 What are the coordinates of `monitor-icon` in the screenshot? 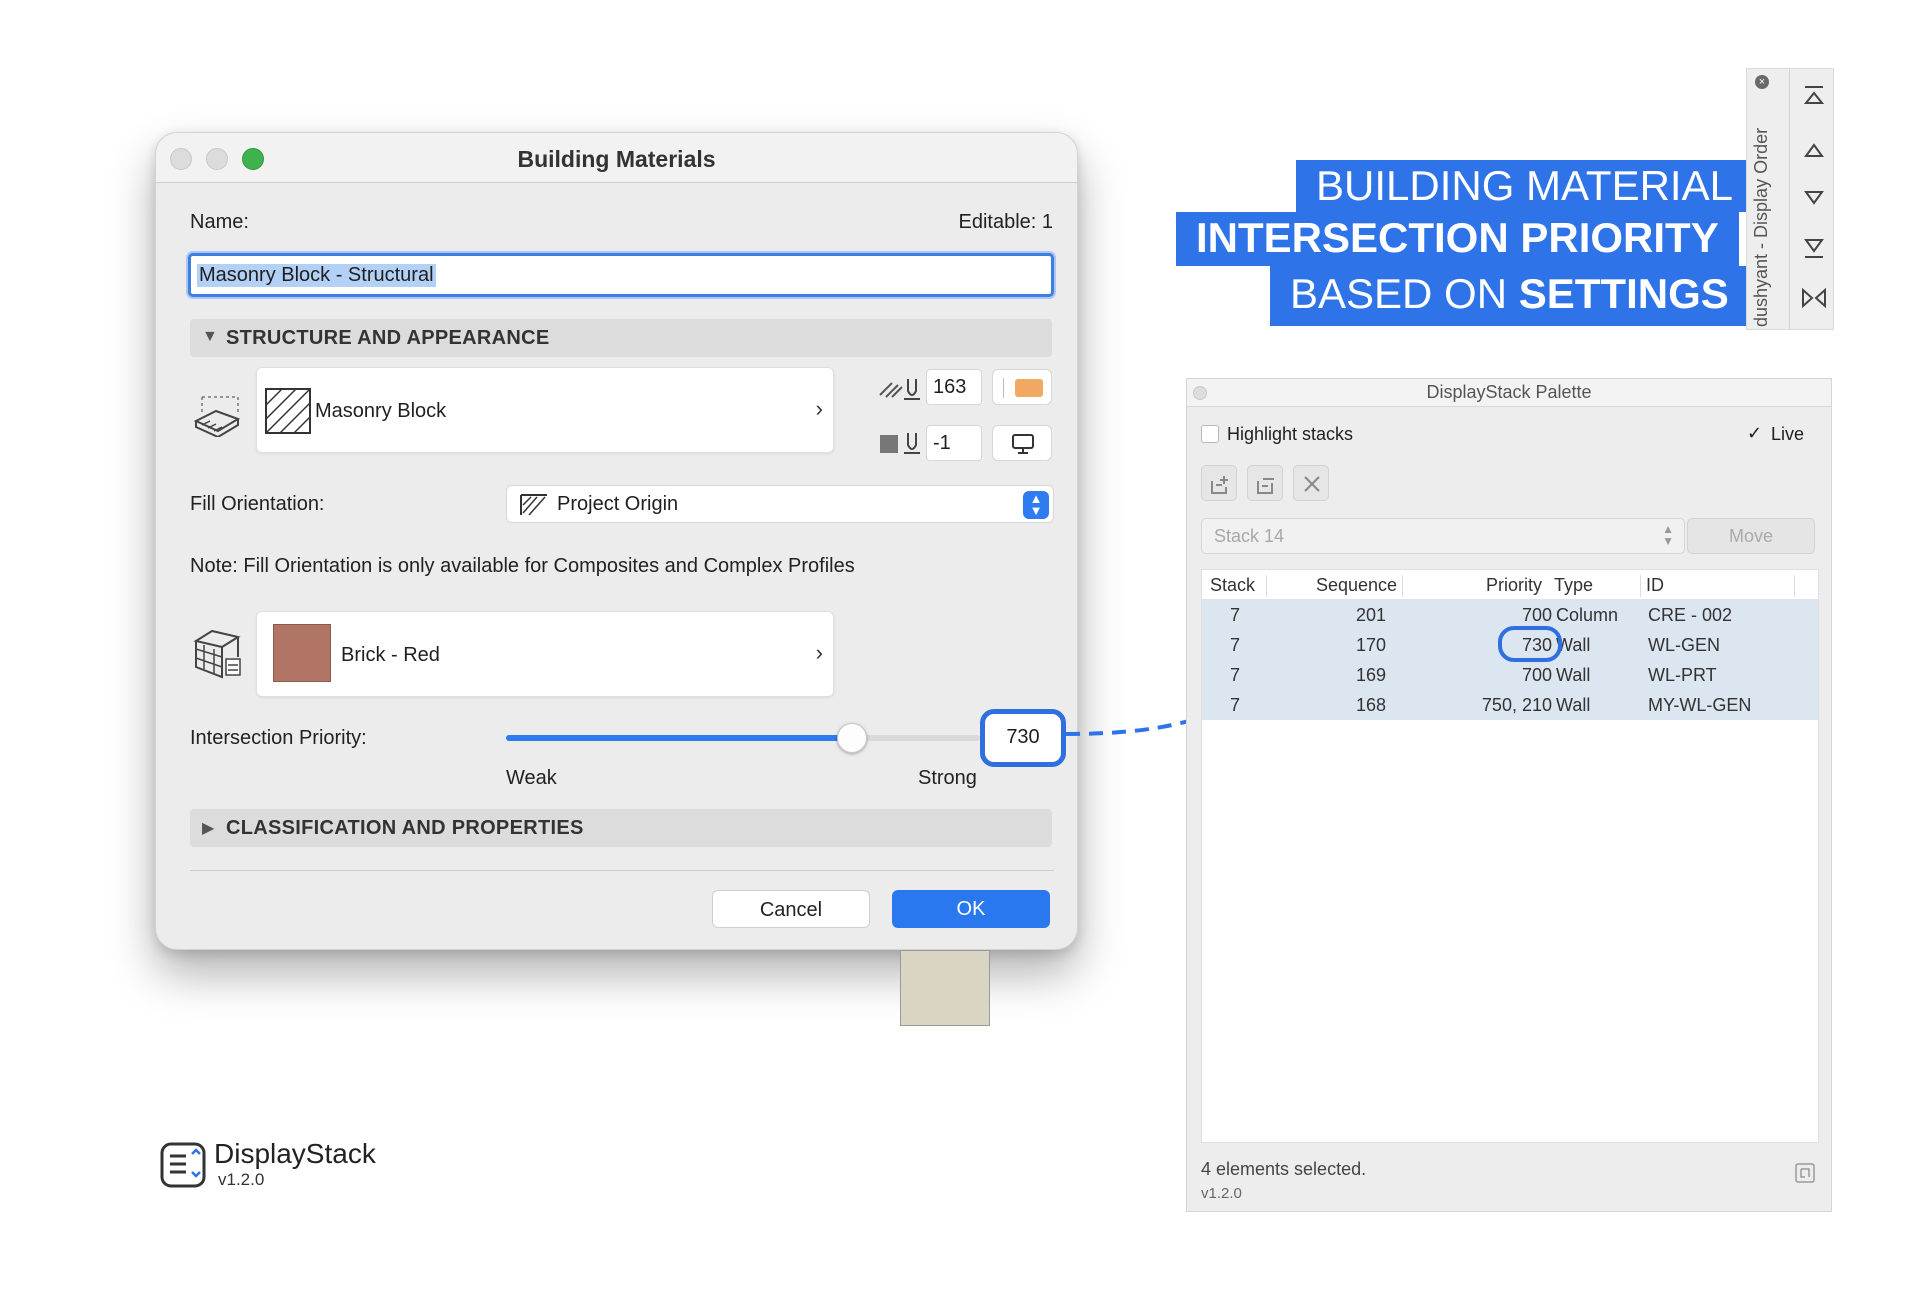 It's located at (1023, 444).